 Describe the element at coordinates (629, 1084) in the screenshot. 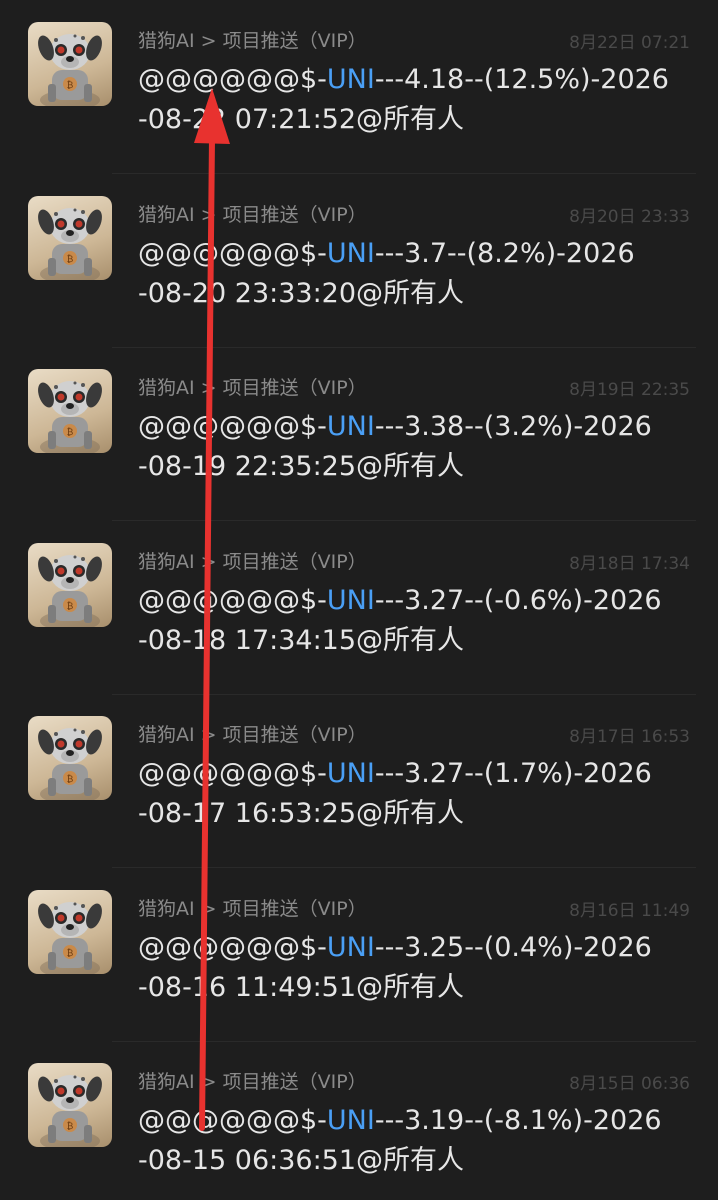

I see `message-time: 8月15日 06:36` at that location.